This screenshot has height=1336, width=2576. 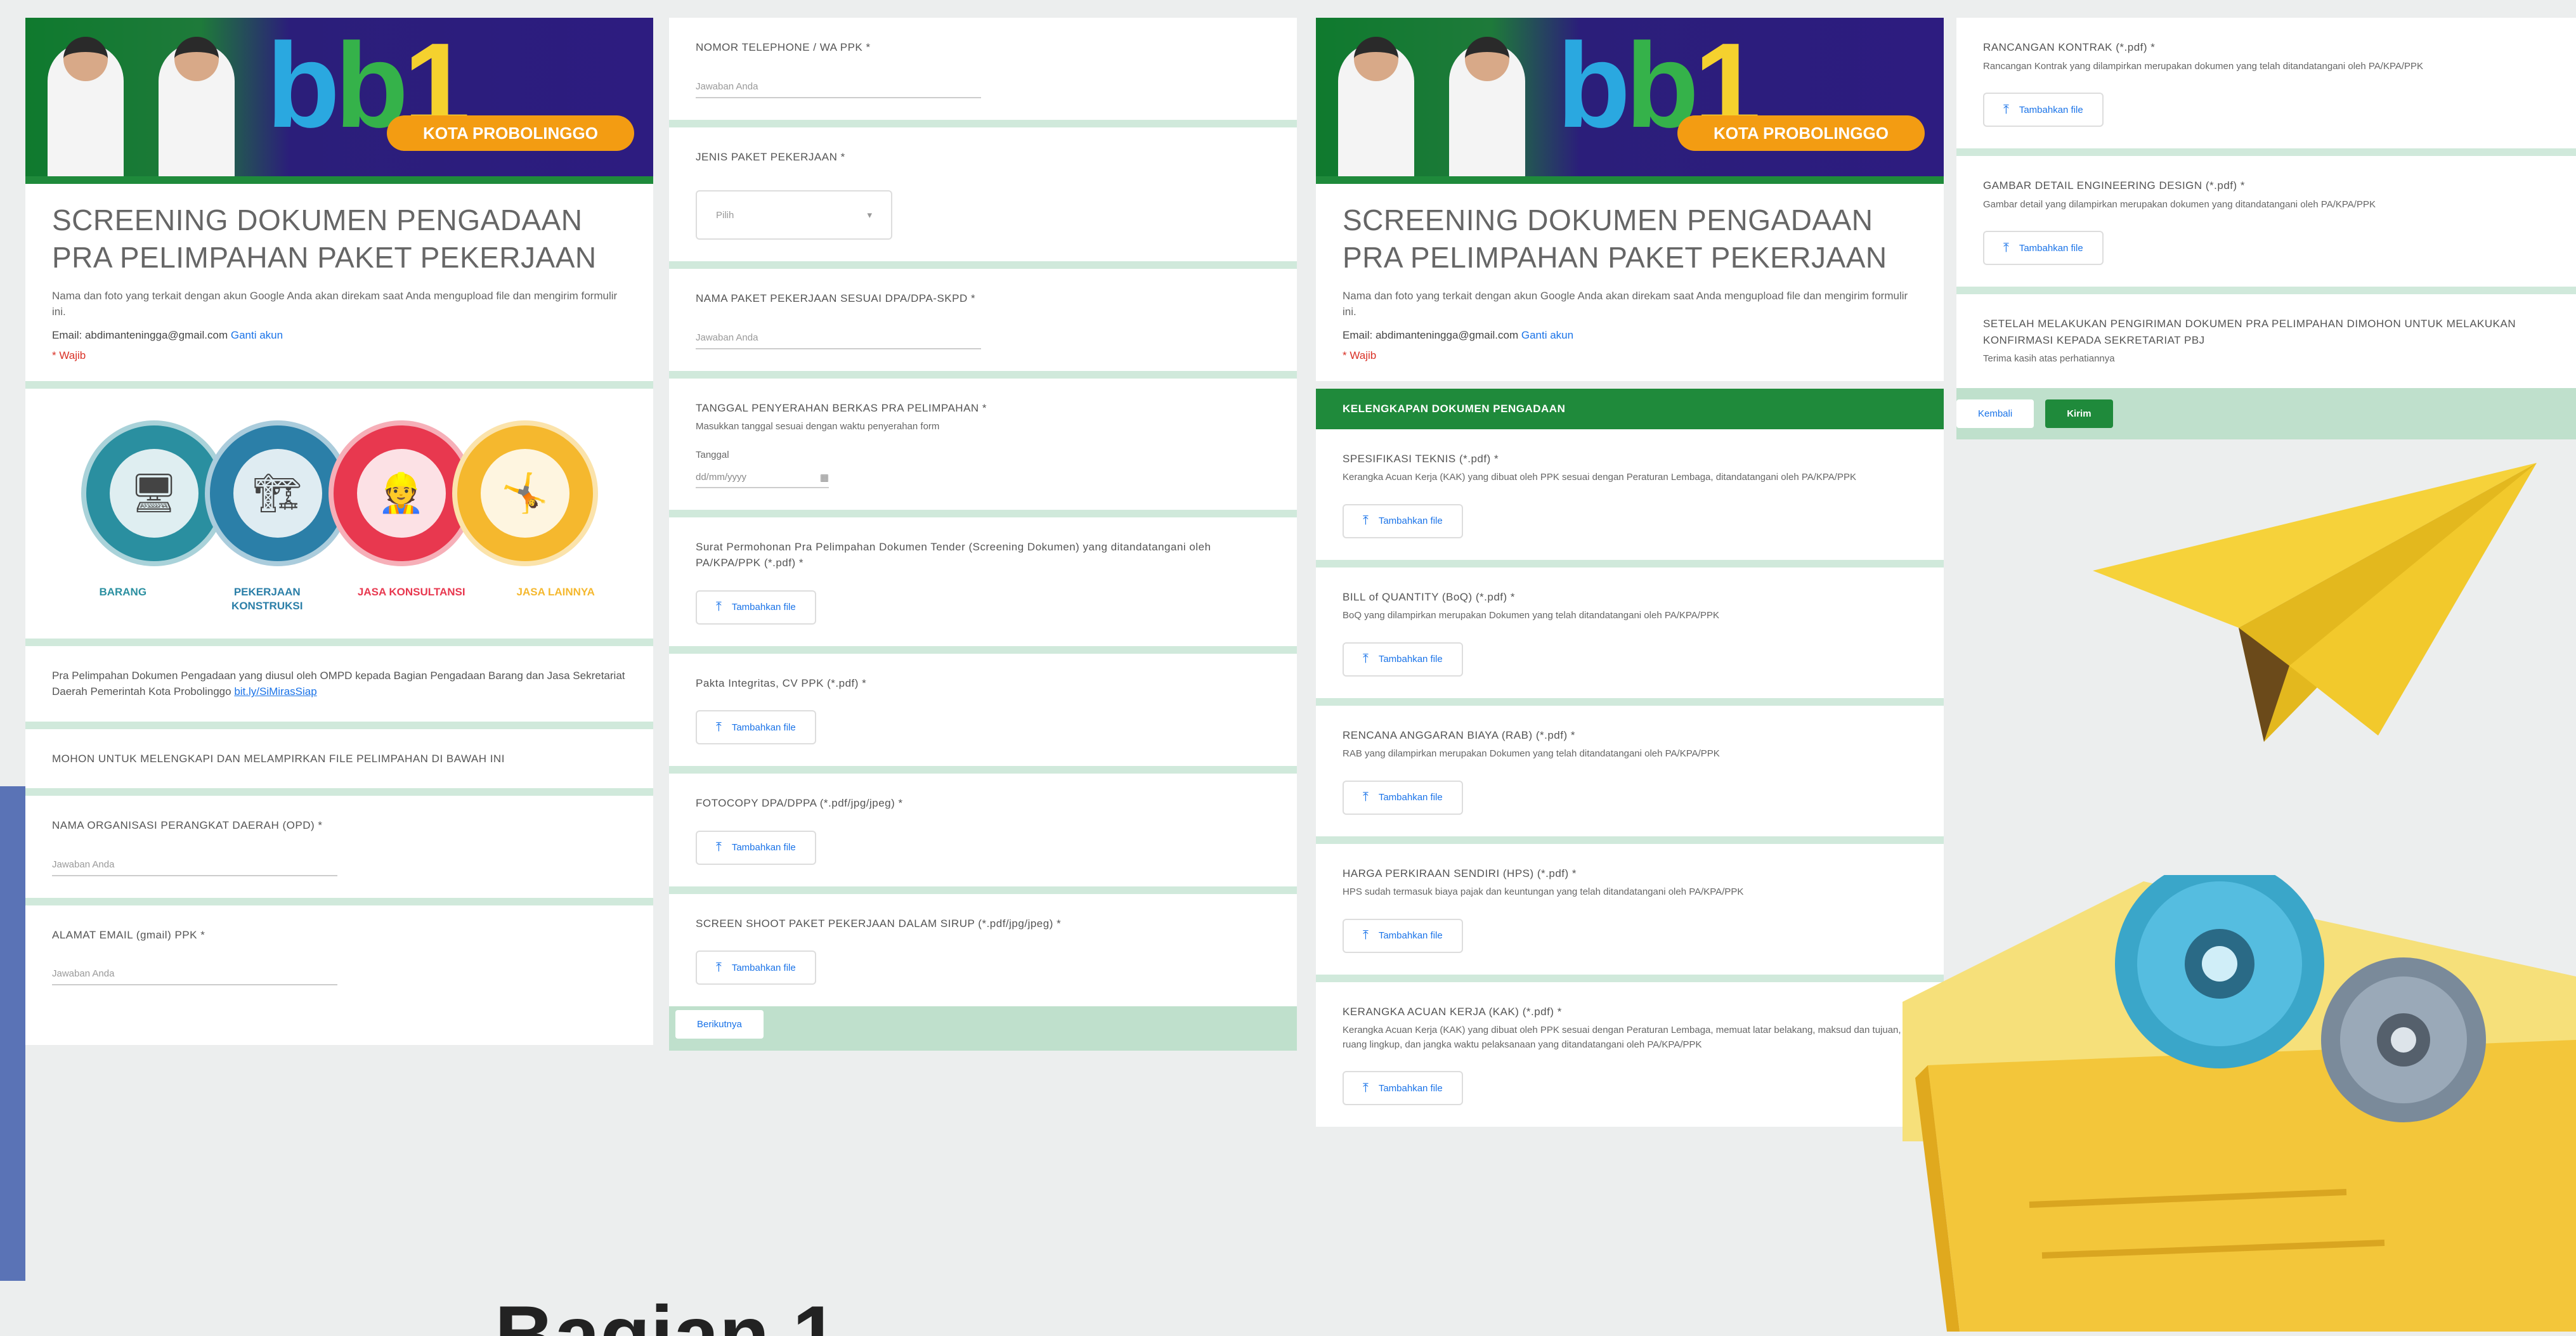 What do you see at coordinates (13, 1034) in the screenshot?
I see `side-decor-tab` at bounding box center [13, 1034].